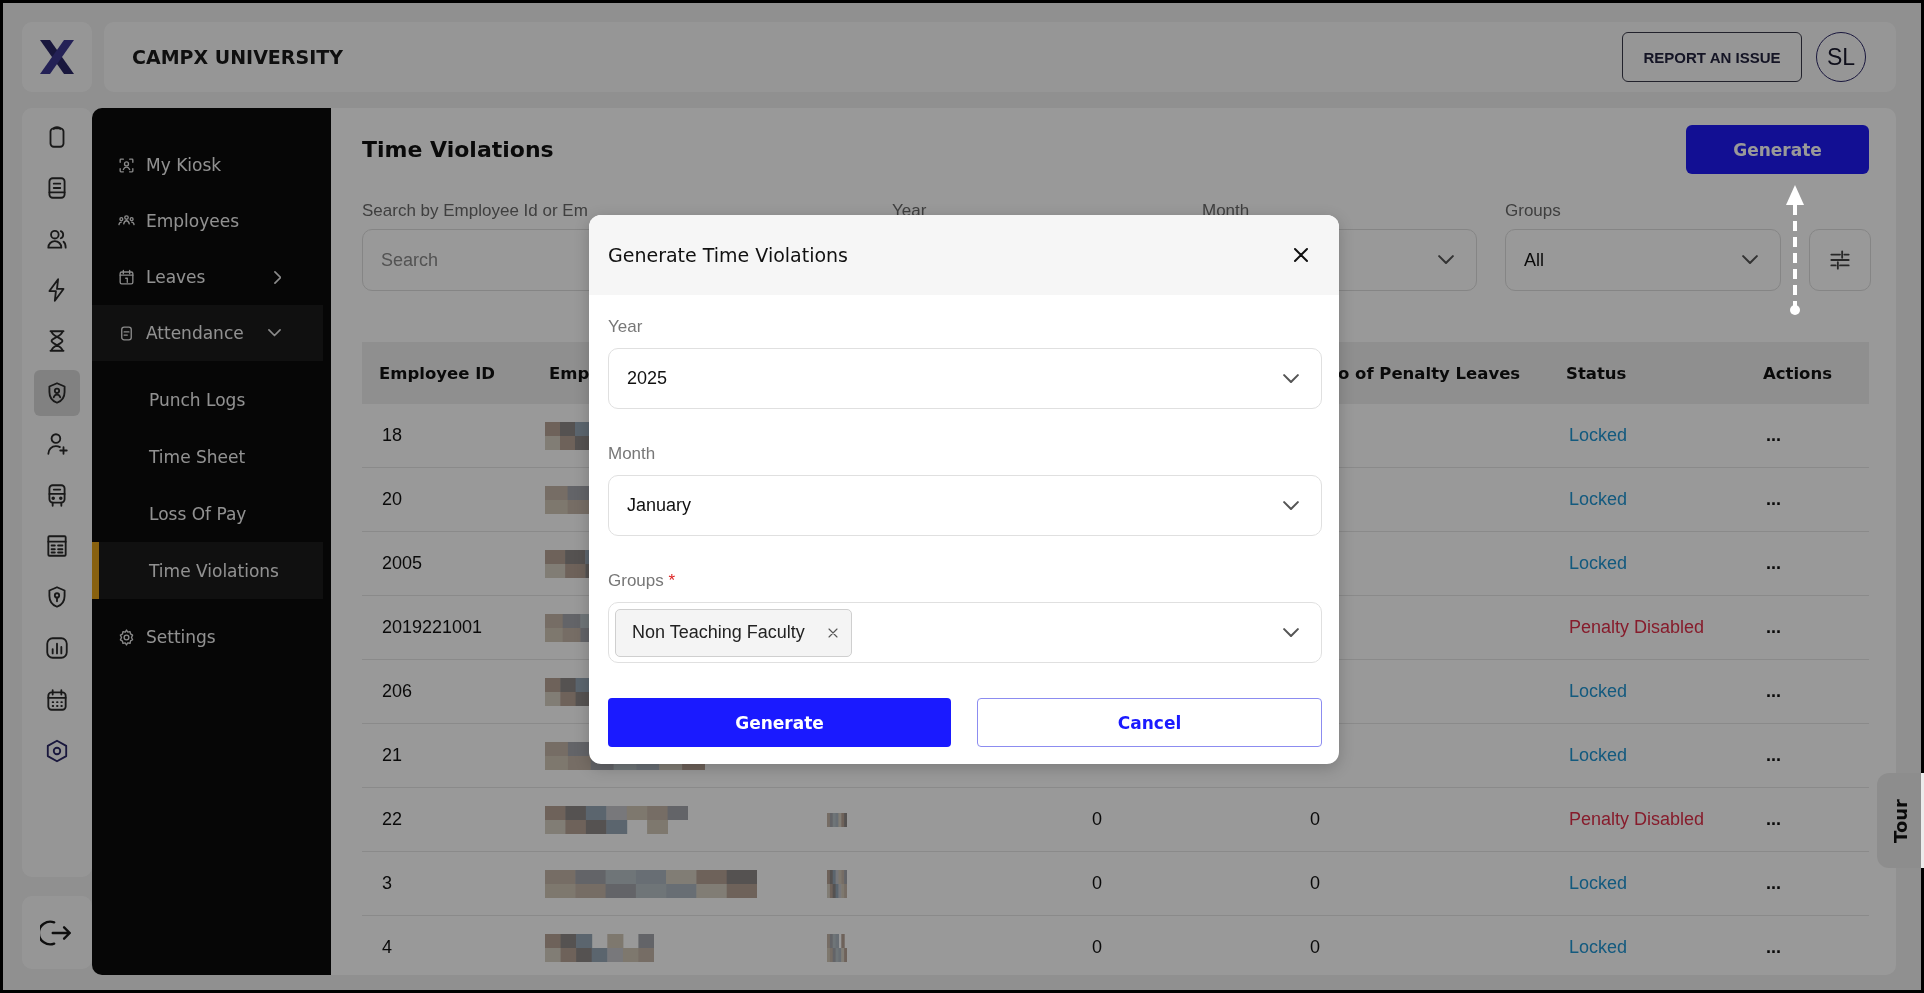  What do you see at coordinates (386, 883) in the screenshot?
I see `table-cell-text: 3` at bounding box center [386, 883].